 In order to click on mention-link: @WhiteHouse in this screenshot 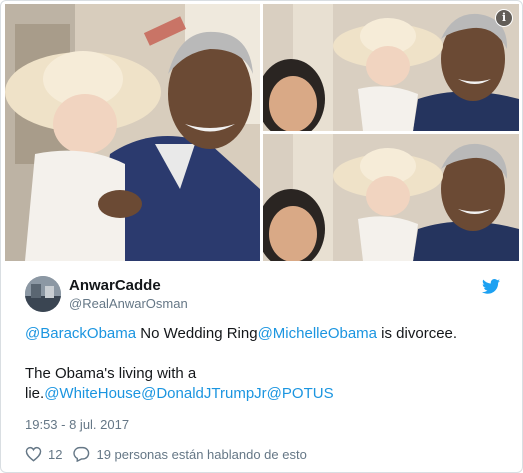, I will do `click(92, 393)`.